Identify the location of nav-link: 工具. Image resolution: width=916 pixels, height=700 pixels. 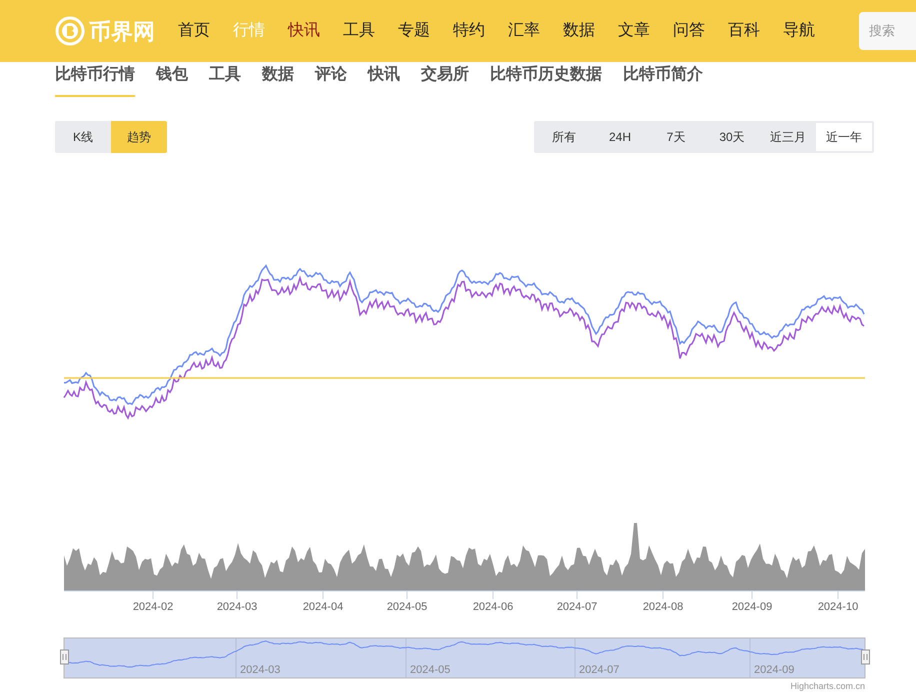
(359, 31).